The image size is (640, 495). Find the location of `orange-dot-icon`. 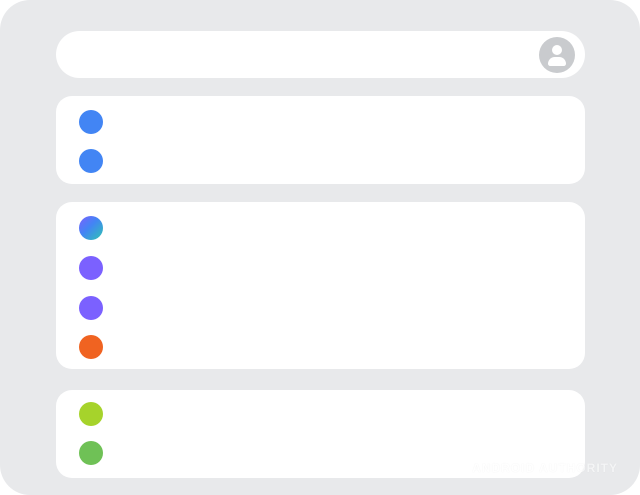

orange-dot-icon is located at coordinates (91, 347).